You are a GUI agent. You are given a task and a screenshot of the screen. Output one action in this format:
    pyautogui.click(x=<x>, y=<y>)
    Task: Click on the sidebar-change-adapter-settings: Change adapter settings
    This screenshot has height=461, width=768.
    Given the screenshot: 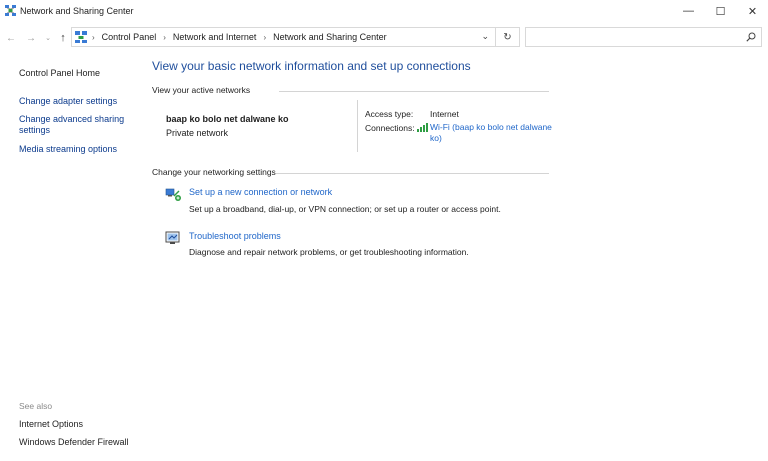 What is the action you would take?
    pyautogui.click(x=68, y=101)
    